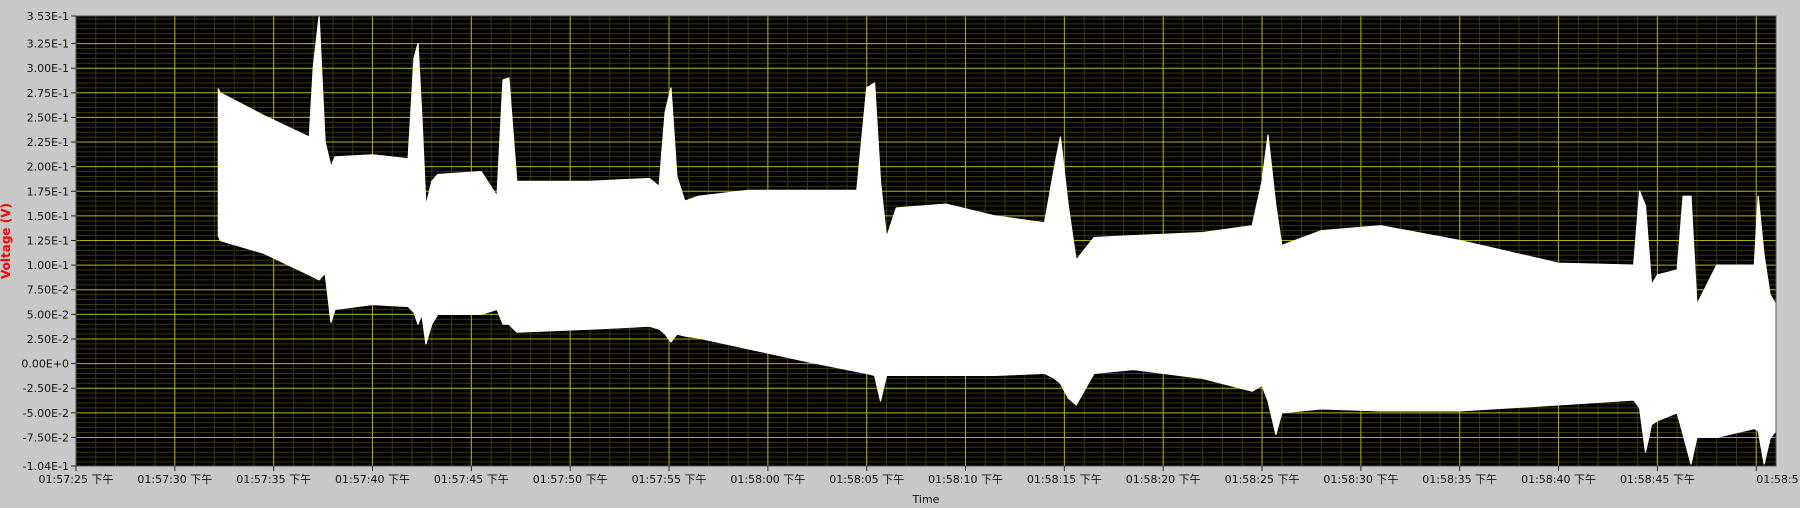  I want to click on y-axis-label: Voltage (V), so click(6, 241).